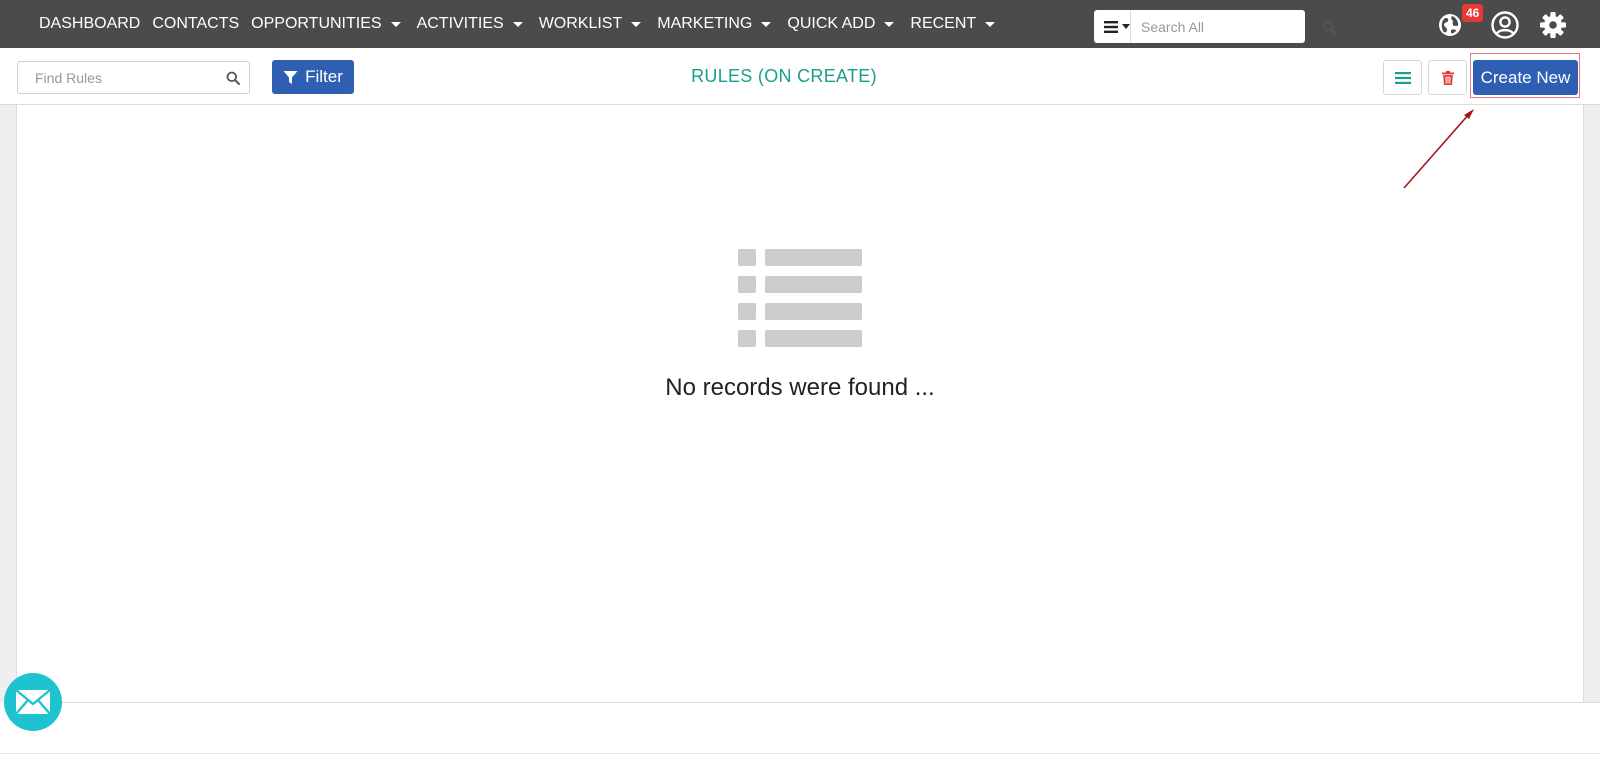  I want to click on top-right-icons: 46, so click(1501, 23).